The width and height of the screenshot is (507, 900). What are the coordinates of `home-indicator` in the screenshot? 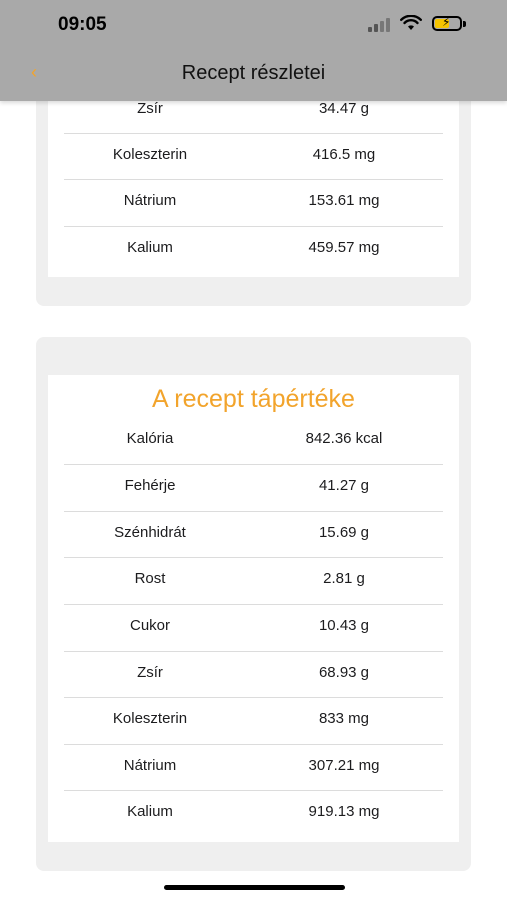 It's located at (254, 887).